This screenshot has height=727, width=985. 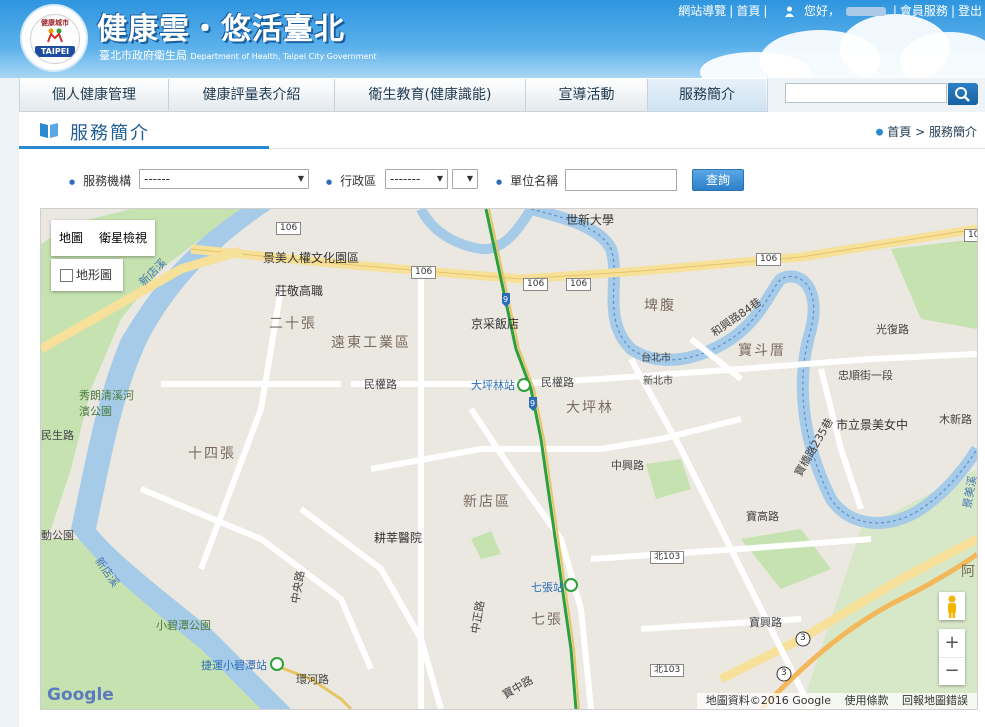 I want to click on route-9-label: 9, so click(x=533, y=403).